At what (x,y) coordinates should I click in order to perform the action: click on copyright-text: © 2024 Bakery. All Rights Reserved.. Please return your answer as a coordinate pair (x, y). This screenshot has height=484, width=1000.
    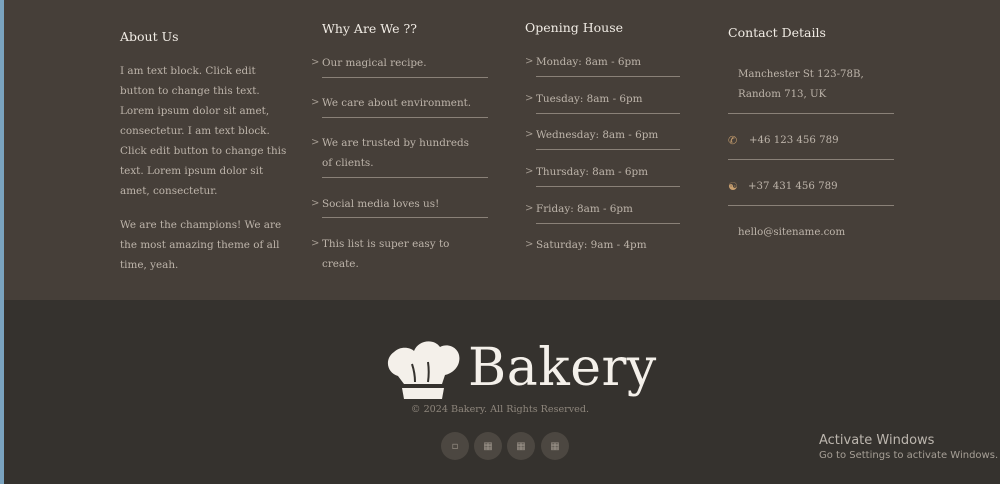
    Looking at the image, I should click on (500, 409).